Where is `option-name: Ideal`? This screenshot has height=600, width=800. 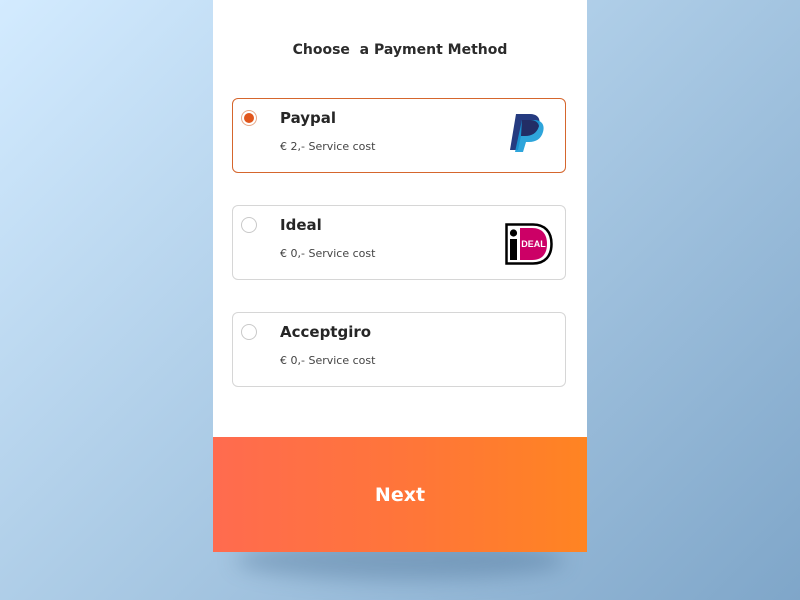
option-name: Ideal is located at coordinates (301, 225).